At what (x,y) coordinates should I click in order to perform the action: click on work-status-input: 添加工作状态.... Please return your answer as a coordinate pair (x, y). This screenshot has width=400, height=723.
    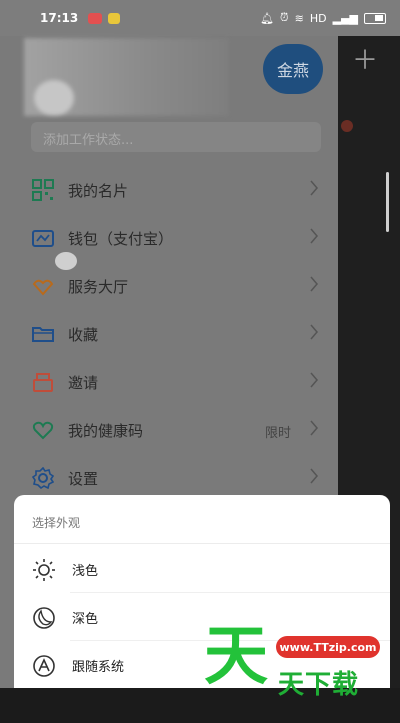
    Looking at the image, I should click on (176, 137).